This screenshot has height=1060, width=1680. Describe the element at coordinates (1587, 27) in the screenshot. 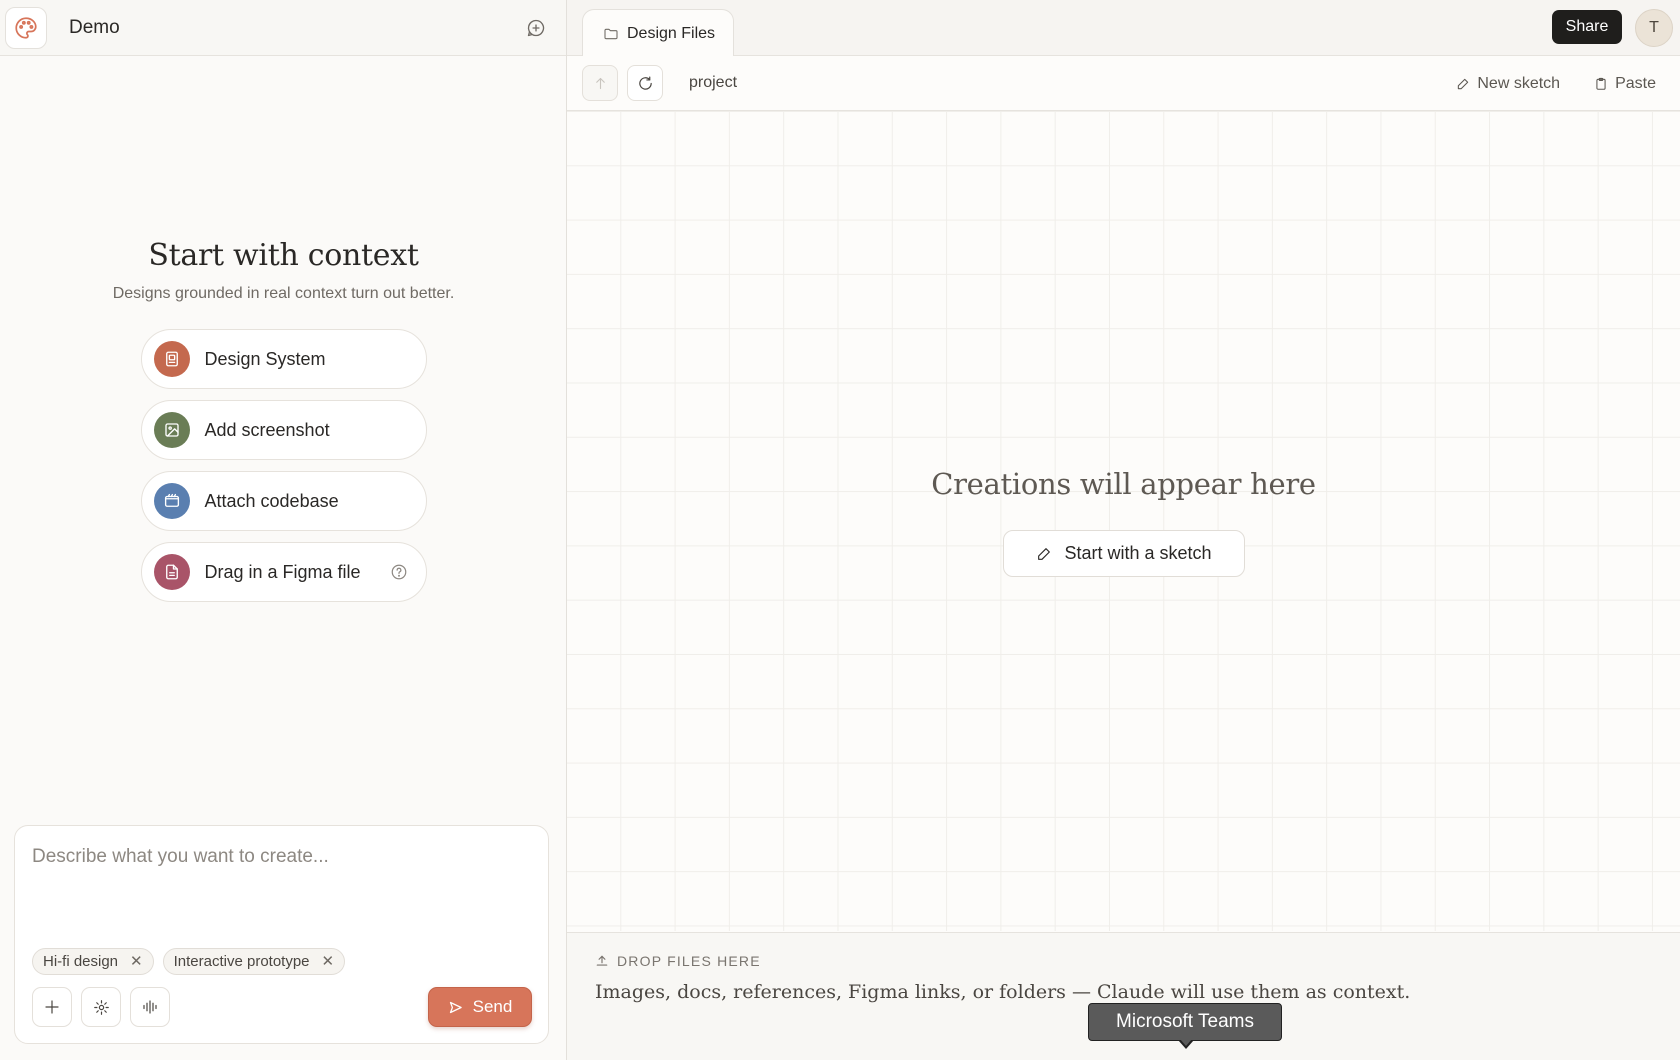

I see `share-button: Share` at that location.